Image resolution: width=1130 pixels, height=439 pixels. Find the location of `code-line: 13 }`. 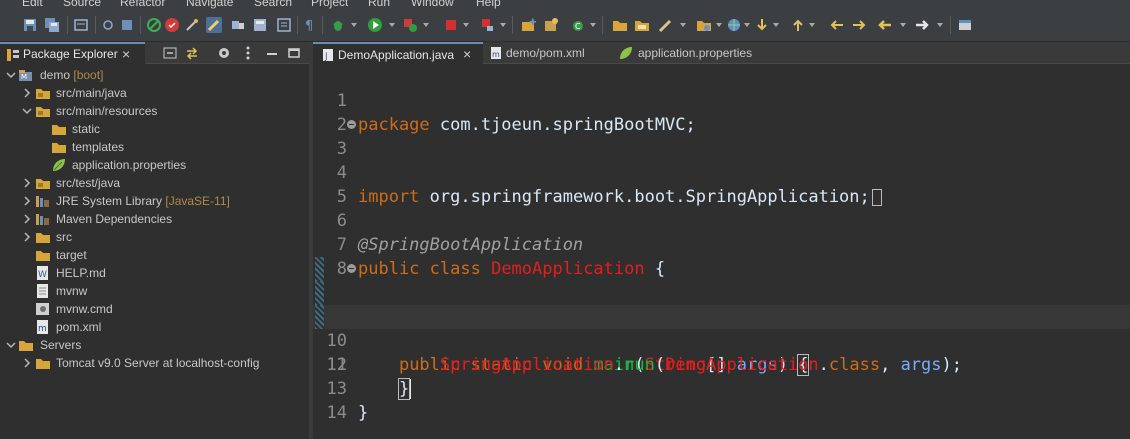

code-line: 13 } is located at coordinates (347, 401).